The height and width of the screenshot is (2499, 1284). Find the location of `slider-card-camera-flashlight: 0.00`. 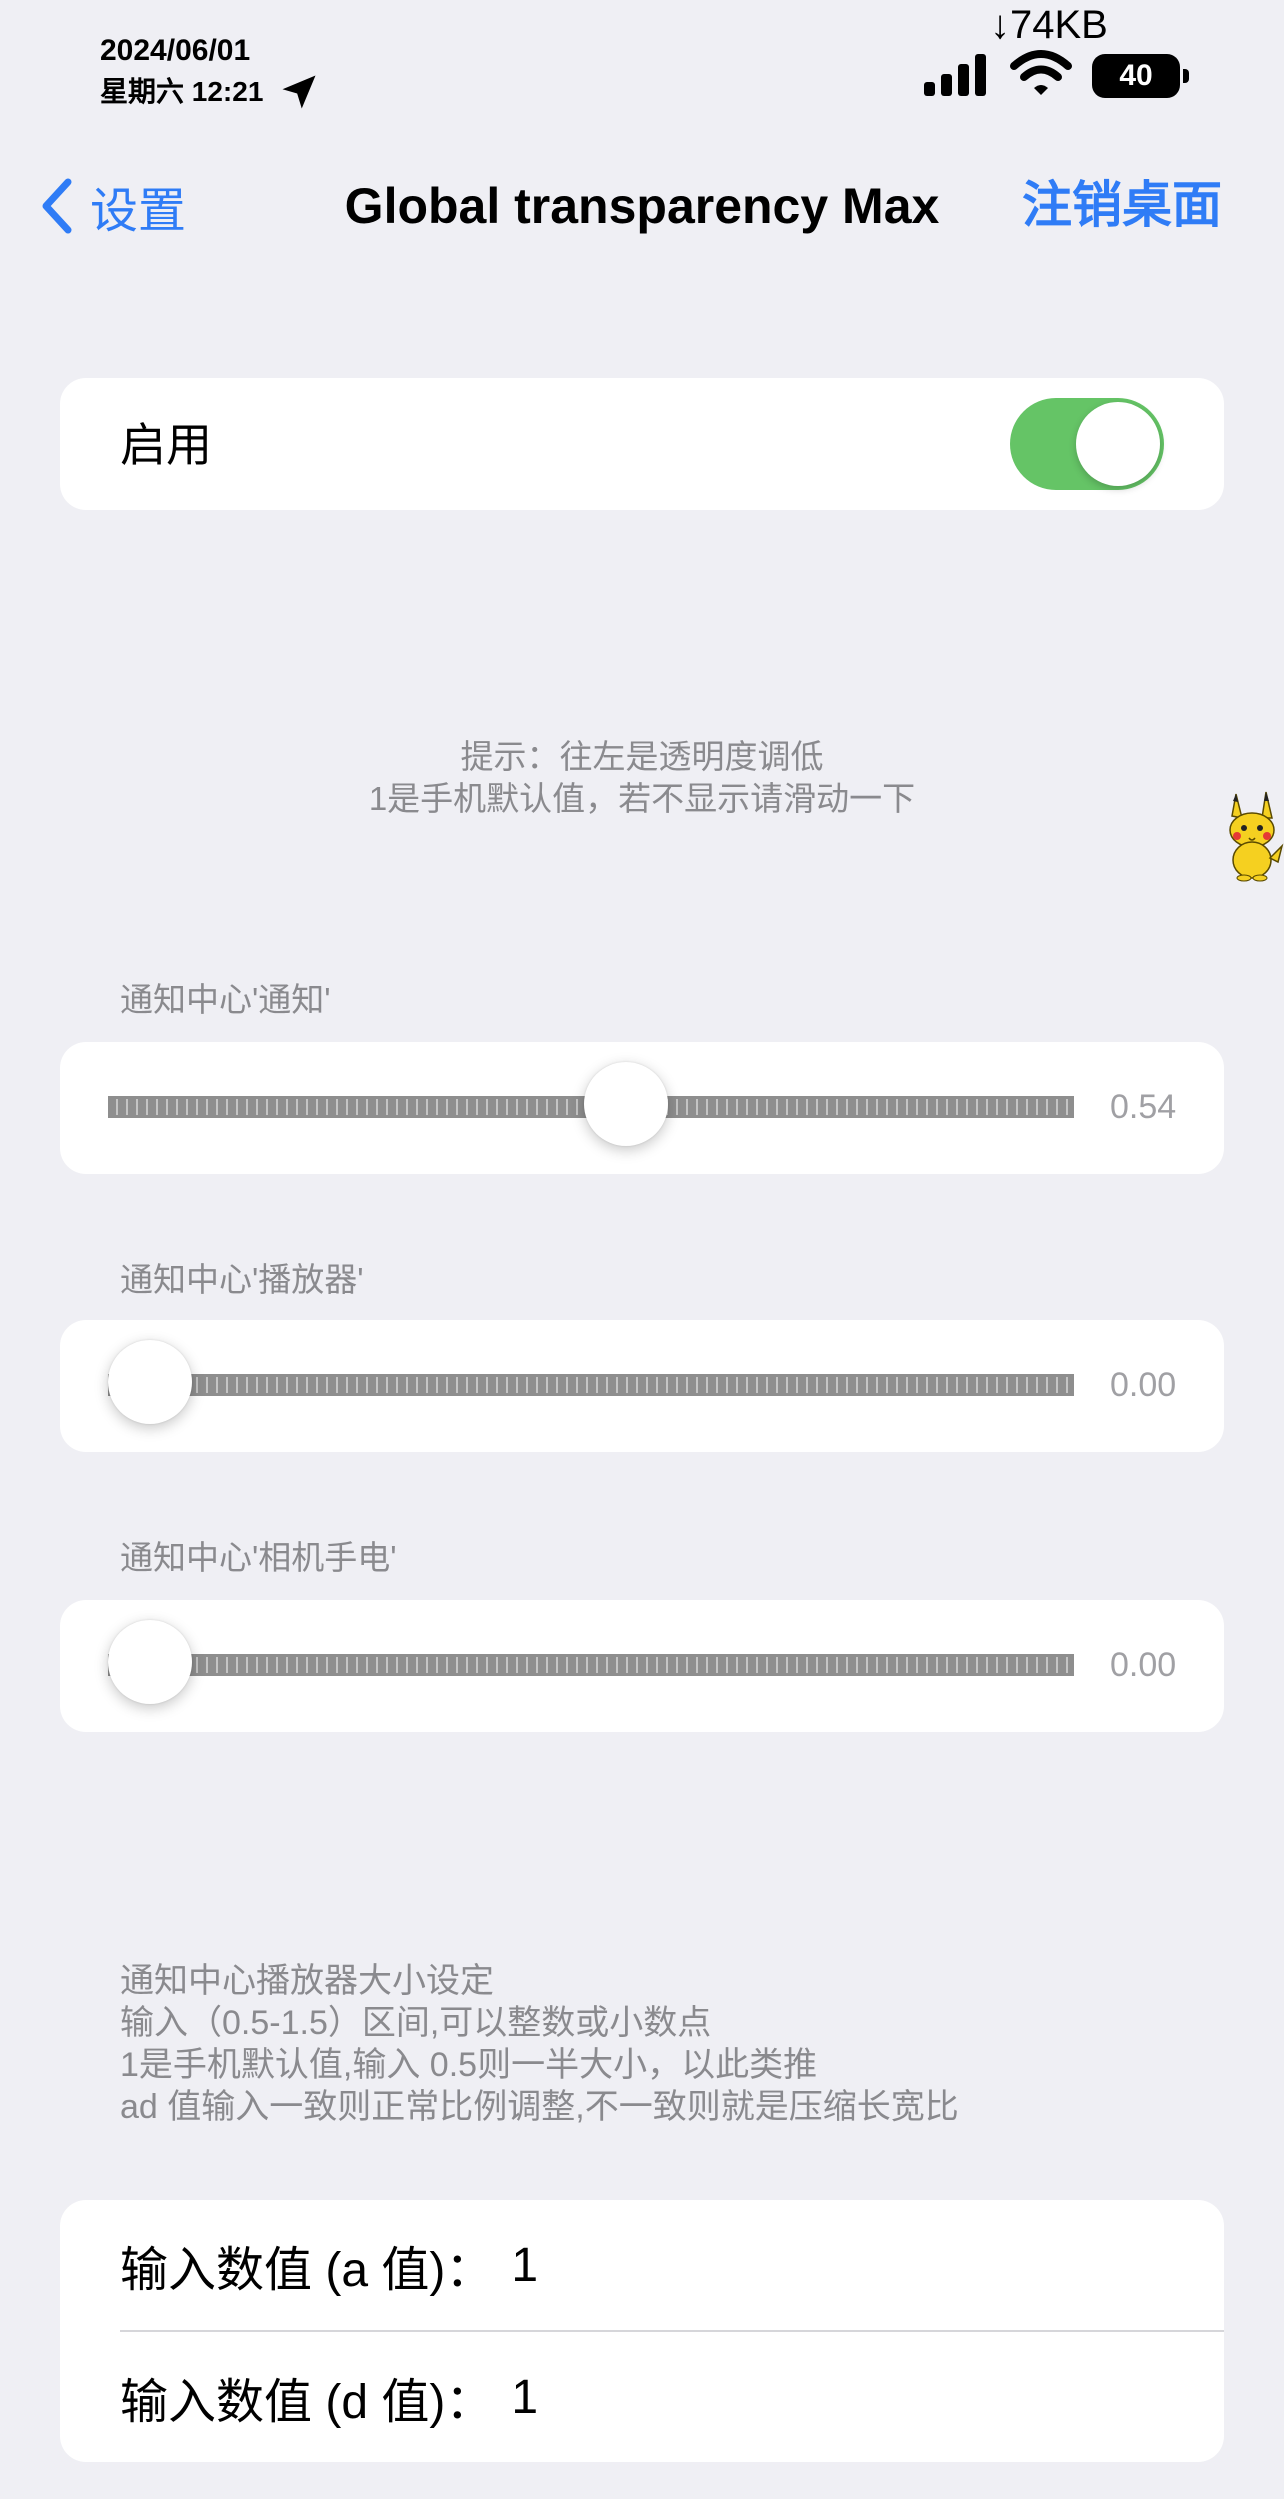

slider-card-camera-flashlight: 0.00 is located at coordinates (642, 1666).